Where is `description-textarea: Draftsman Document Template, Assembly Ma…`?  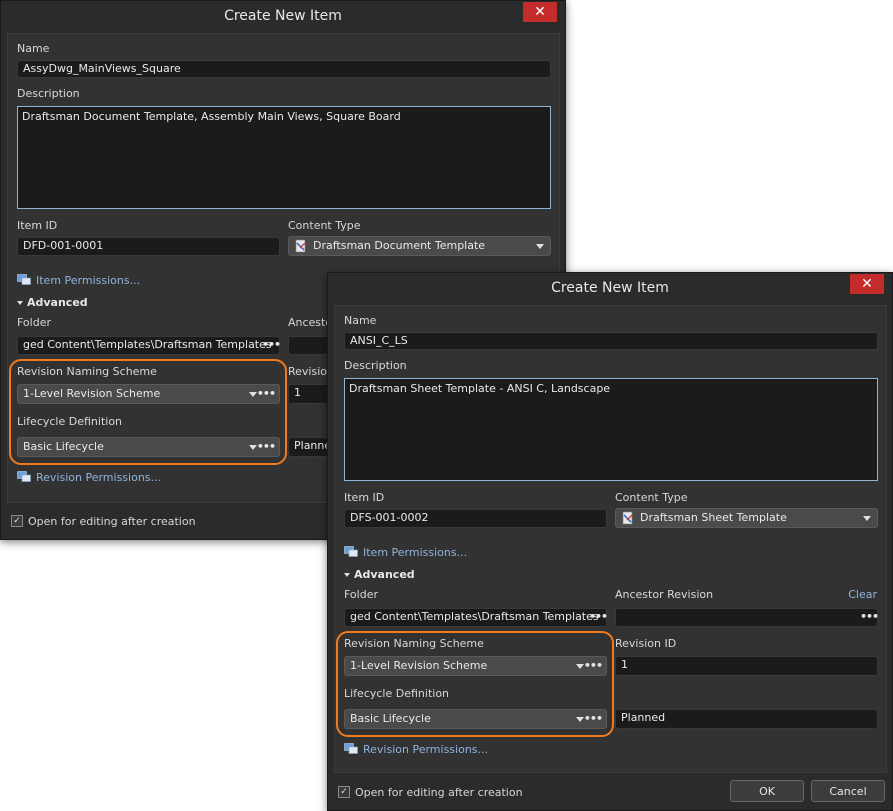 description-textarea: Draftsman Document Template, Assembly Ma… is located at coordinates (284, 157).